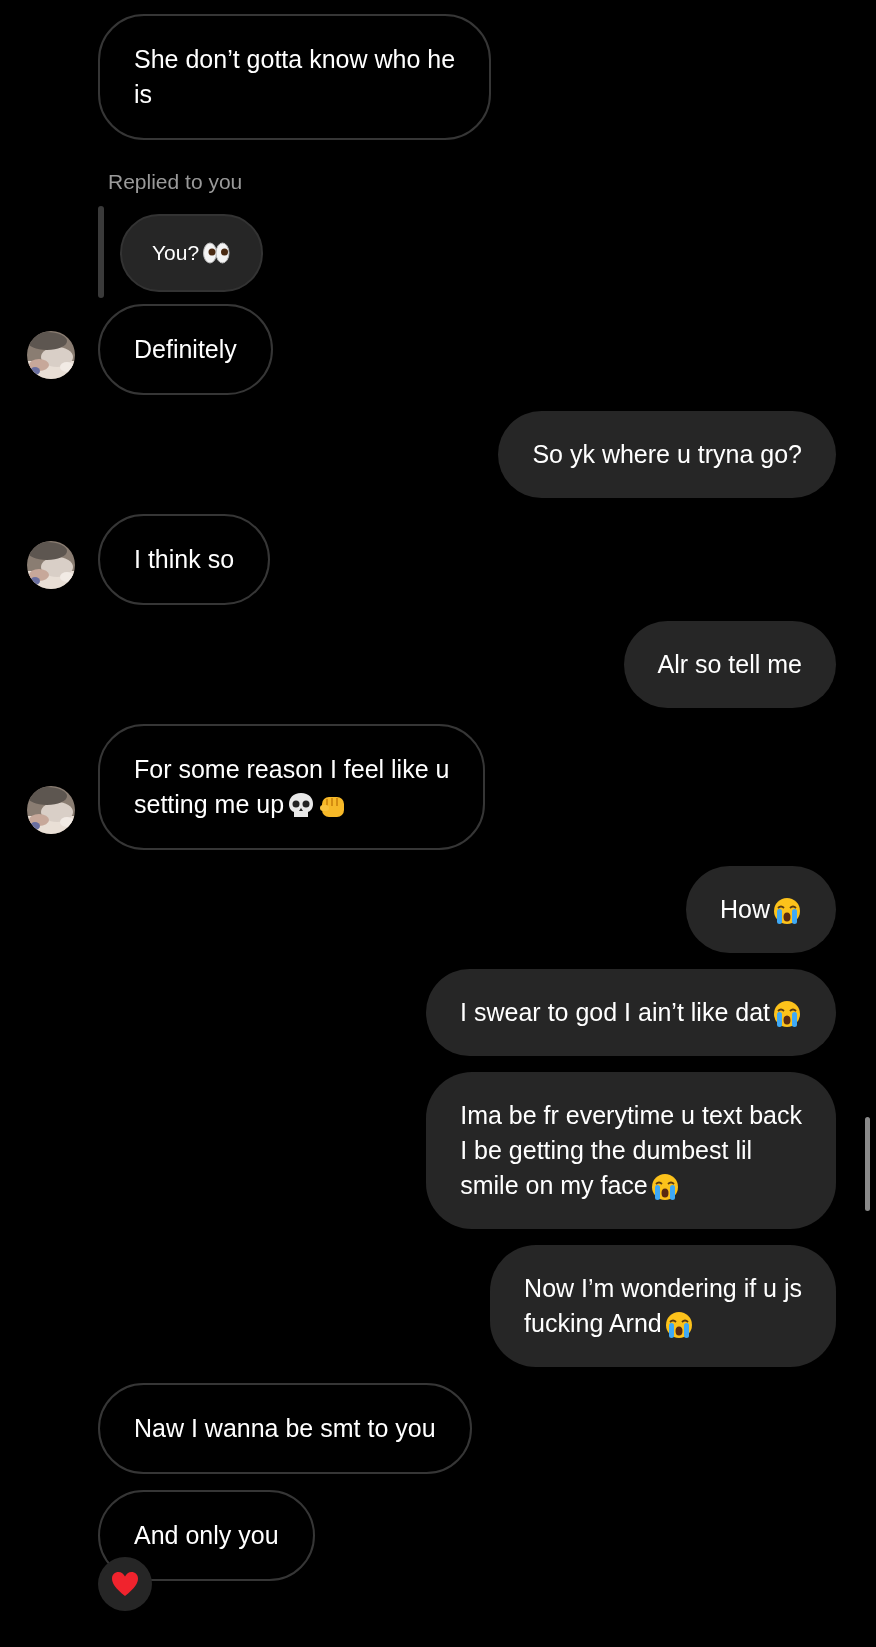 Image resolution: width=876 pixels, height=1647 pixels. I want to click on message-bubble: Now I’m wondering if u js fucking Arnd, so click(663, 1306).